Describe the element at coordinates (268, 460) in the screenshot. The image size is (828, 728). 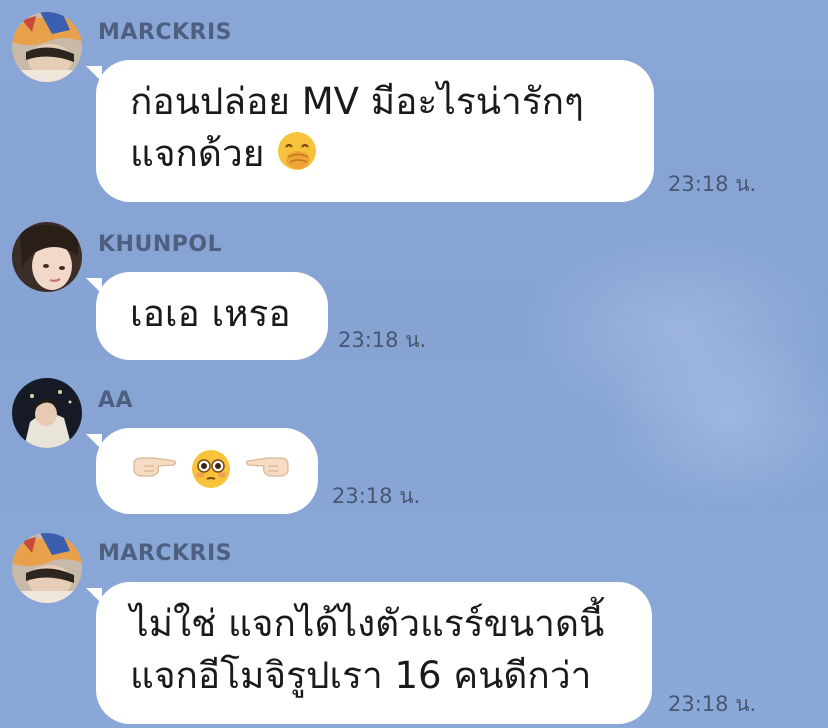
I see `pointing-left-hand-emoji-icon` at that location.